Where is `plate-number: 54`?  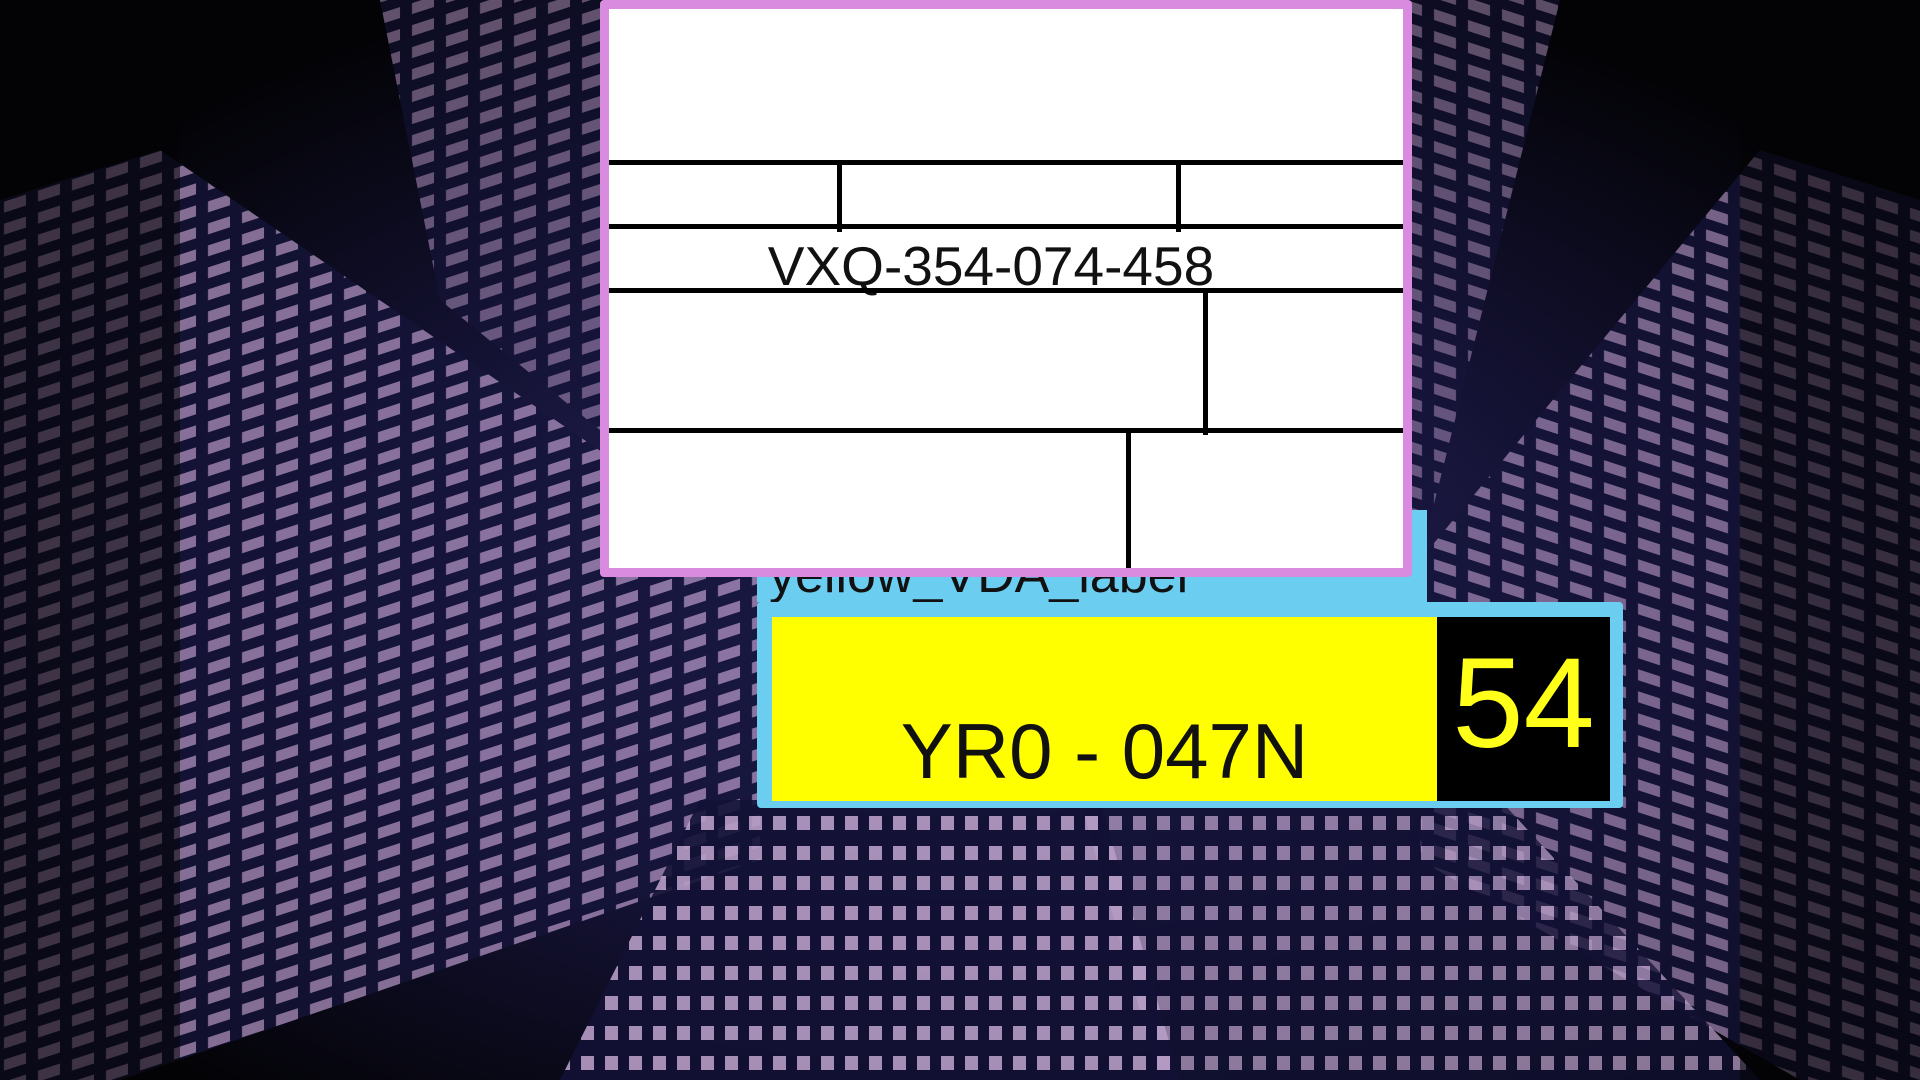 plate-number: 54 is located at coordinates (1523, 703).